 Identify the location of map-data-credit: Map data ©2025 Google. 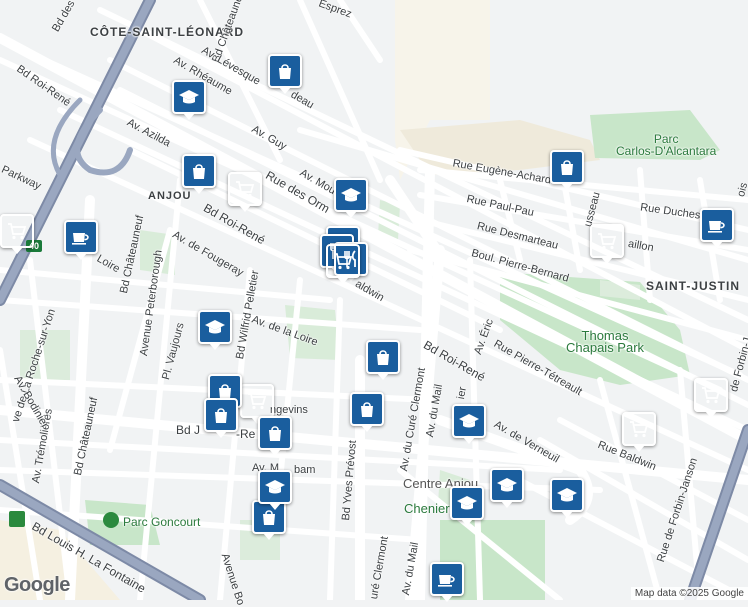
(689, 593).